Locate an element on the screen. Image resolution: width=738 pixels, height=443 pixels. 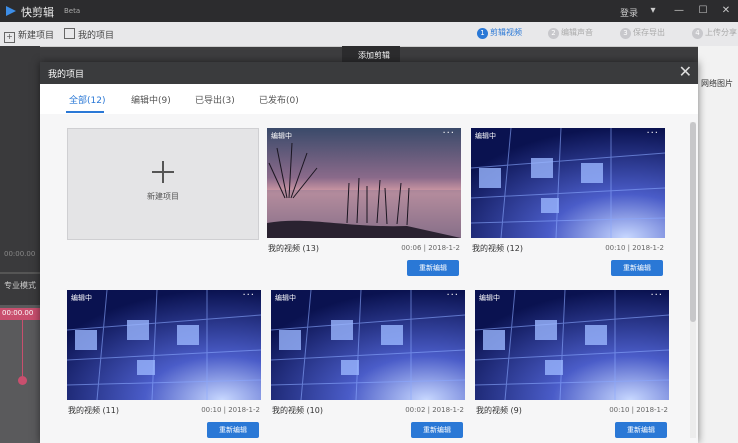
step-2: 2 编辑声音 is located at coordinates (570, 33).